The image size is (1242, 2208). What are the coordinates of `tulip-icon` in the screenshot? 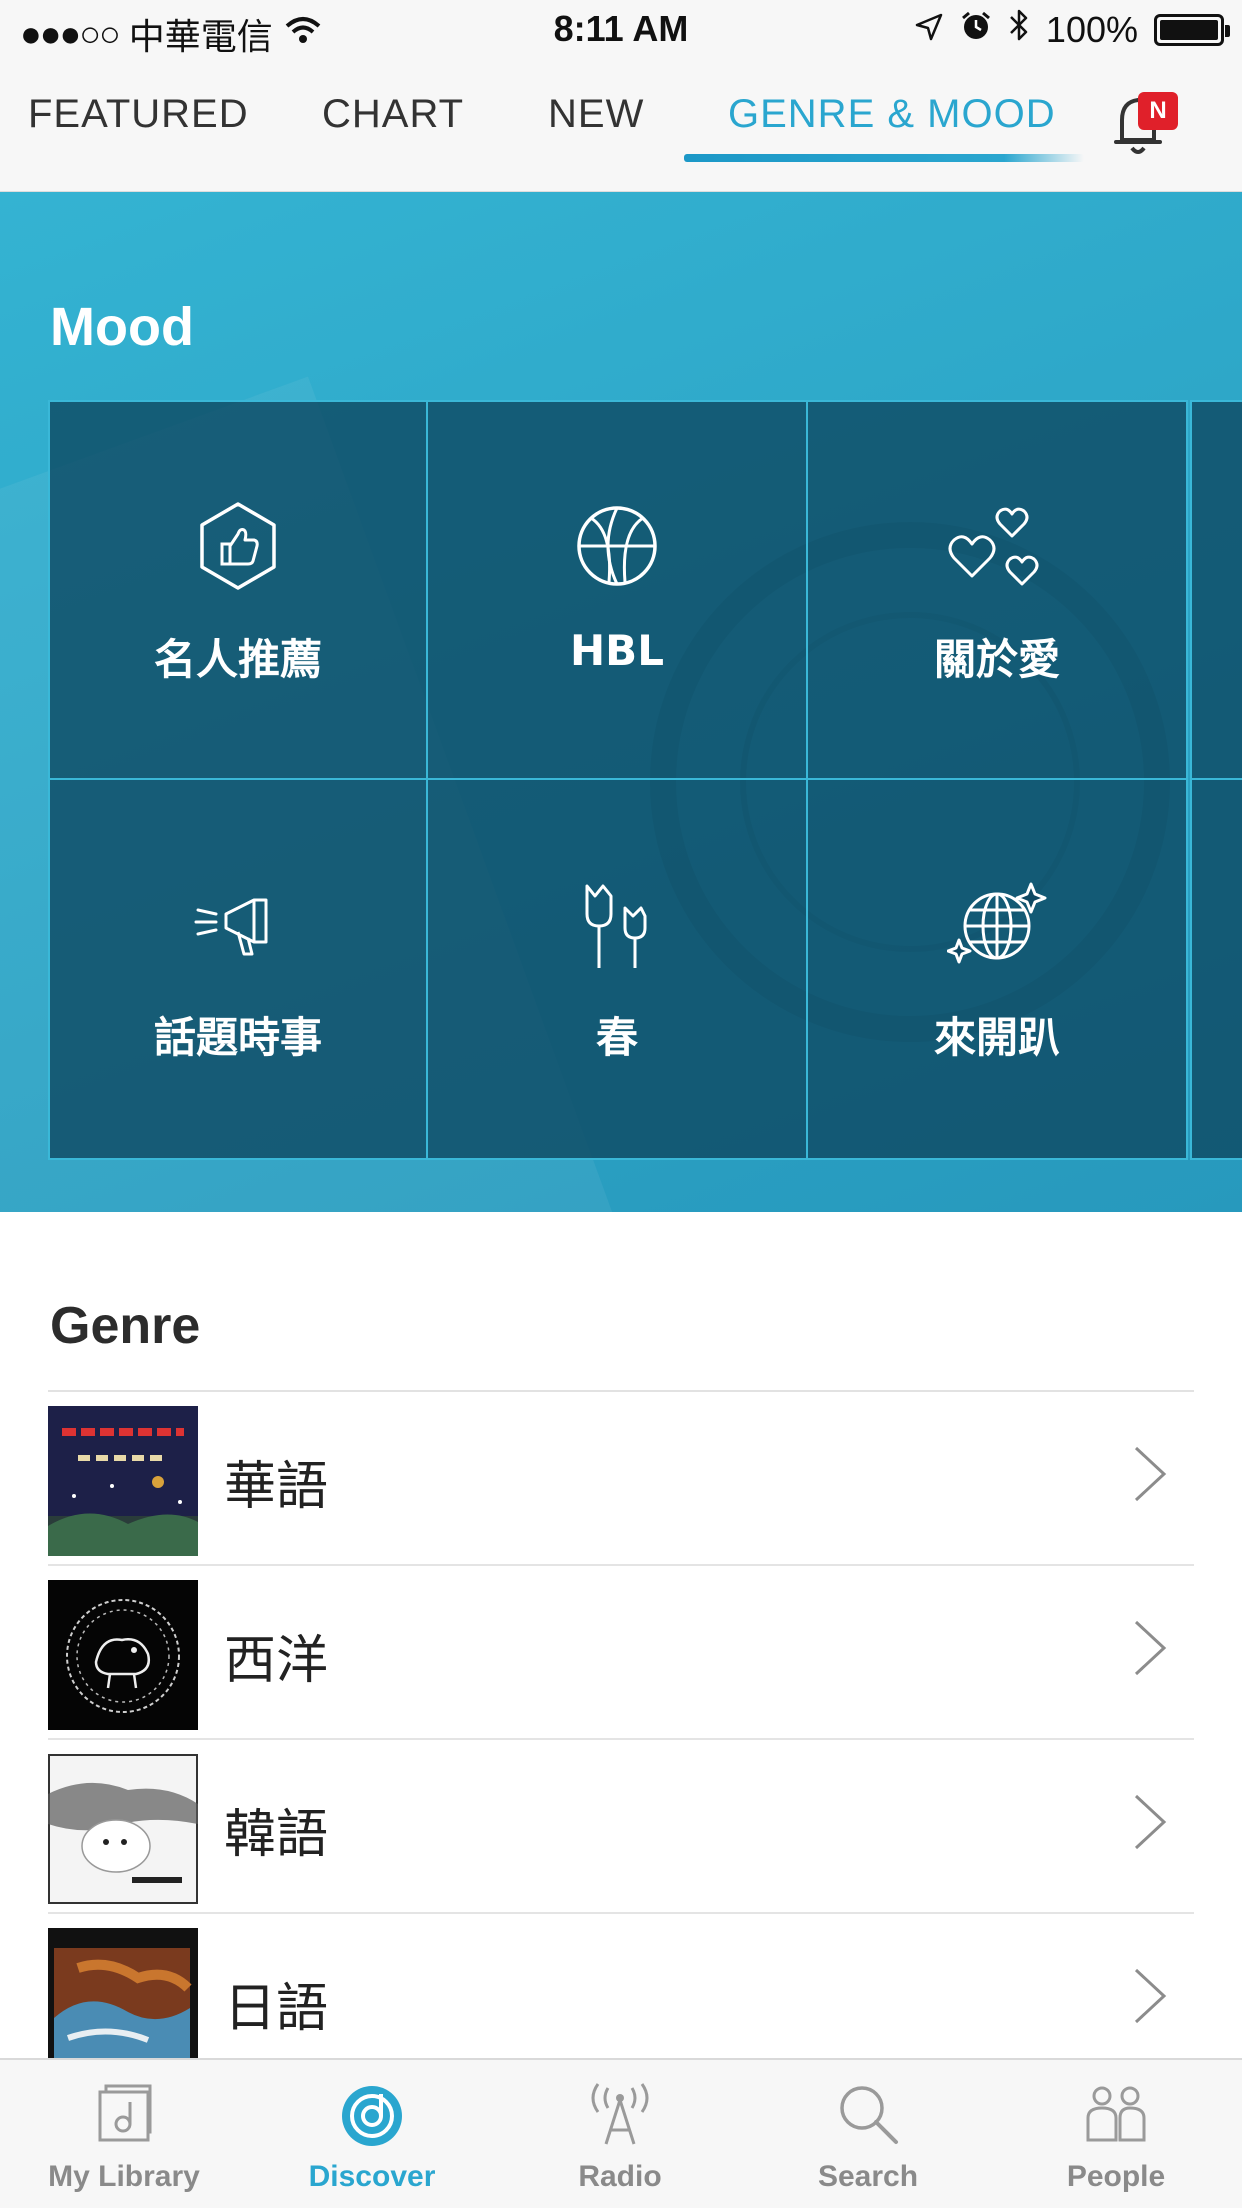 It's located at (617, 924).